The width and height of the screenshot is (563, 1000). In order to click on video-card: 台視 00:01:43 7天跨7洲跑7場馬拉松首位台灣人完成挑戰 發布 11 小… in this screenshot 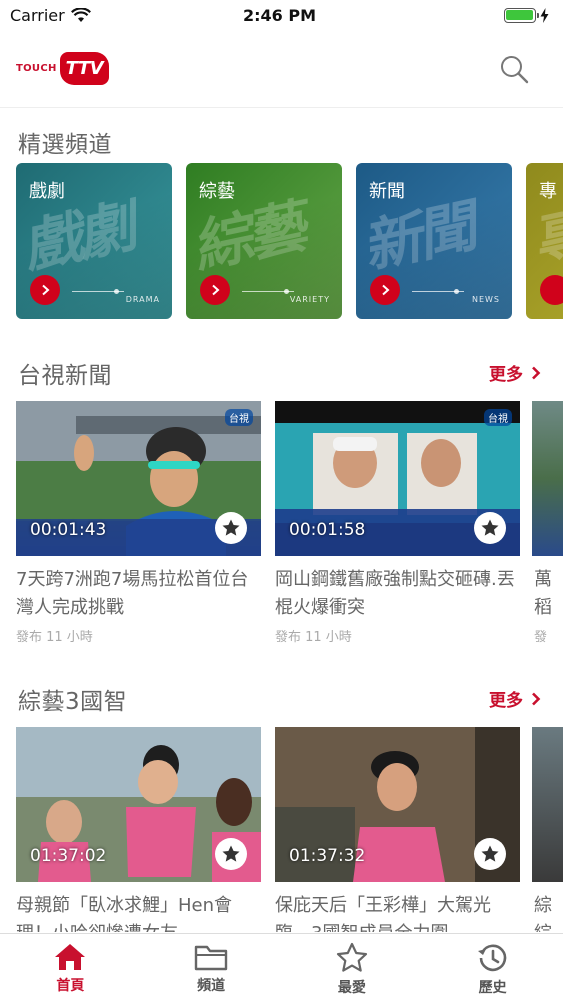, I will do `click(138, 523)`.